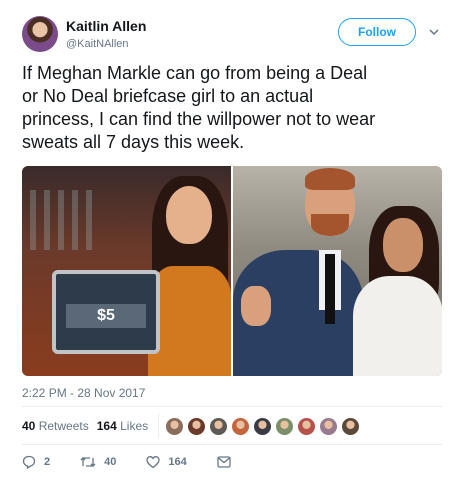 This screenshot has height=486, width=468. What do you see at coordinates (83, 393) in the screenshot?
I see `tweet-timestamp: 2:22 PM - 28 Nov 2017` at bounding box center [83, 393].